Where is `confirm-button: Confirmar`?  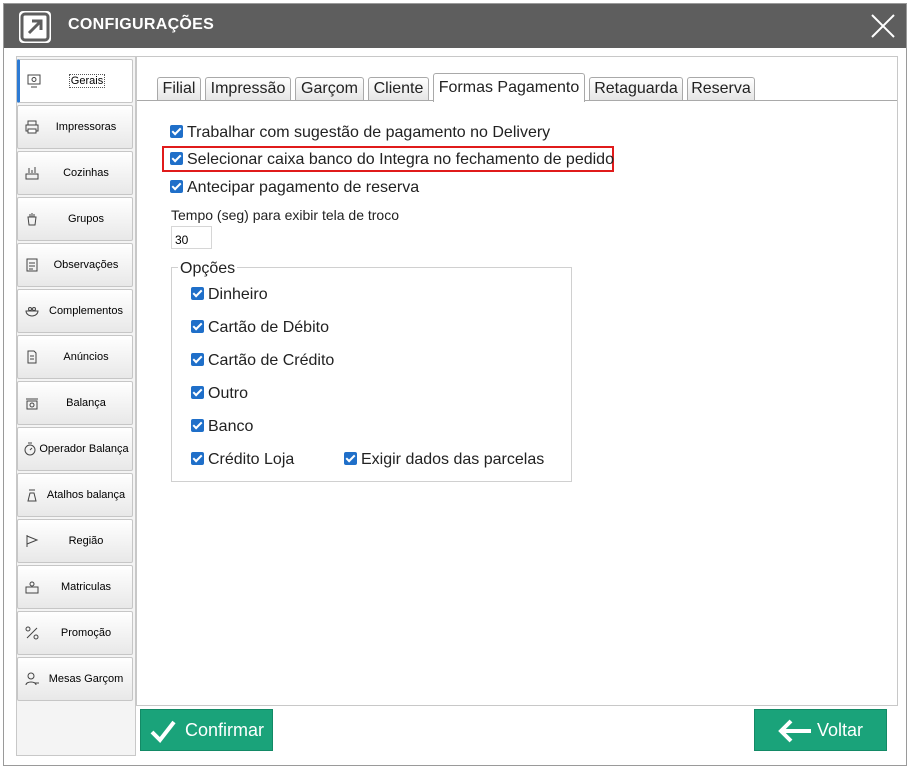 confirm-button: Confirmar is located at coordinates (206, 730).